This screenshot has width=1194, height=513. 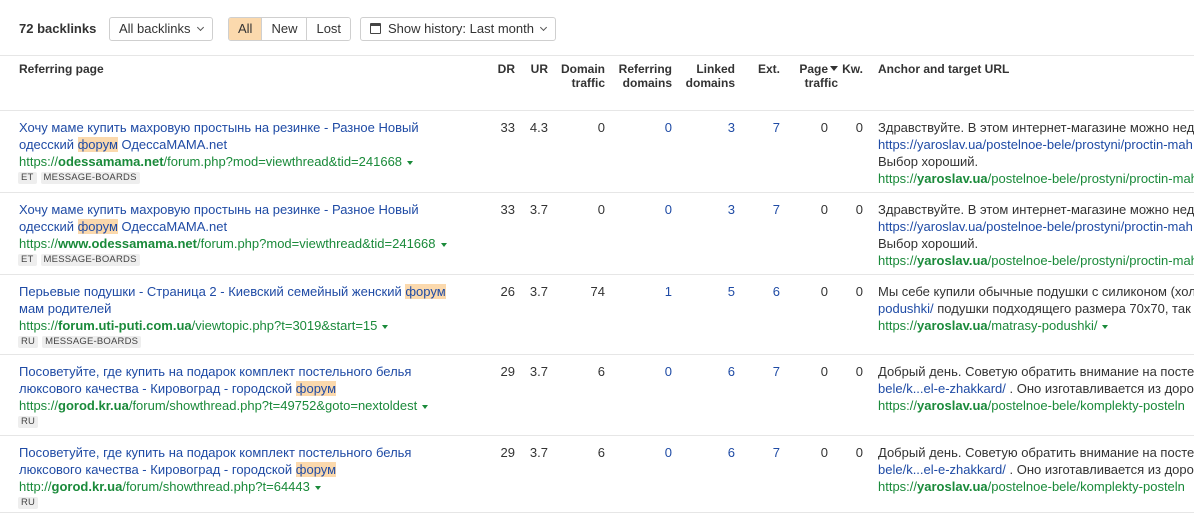 What do you see at coordinates (458, 29) in the screenshot?
I see `show-history-dropdown: Show history: Last month` at bounding box center [458, 29].